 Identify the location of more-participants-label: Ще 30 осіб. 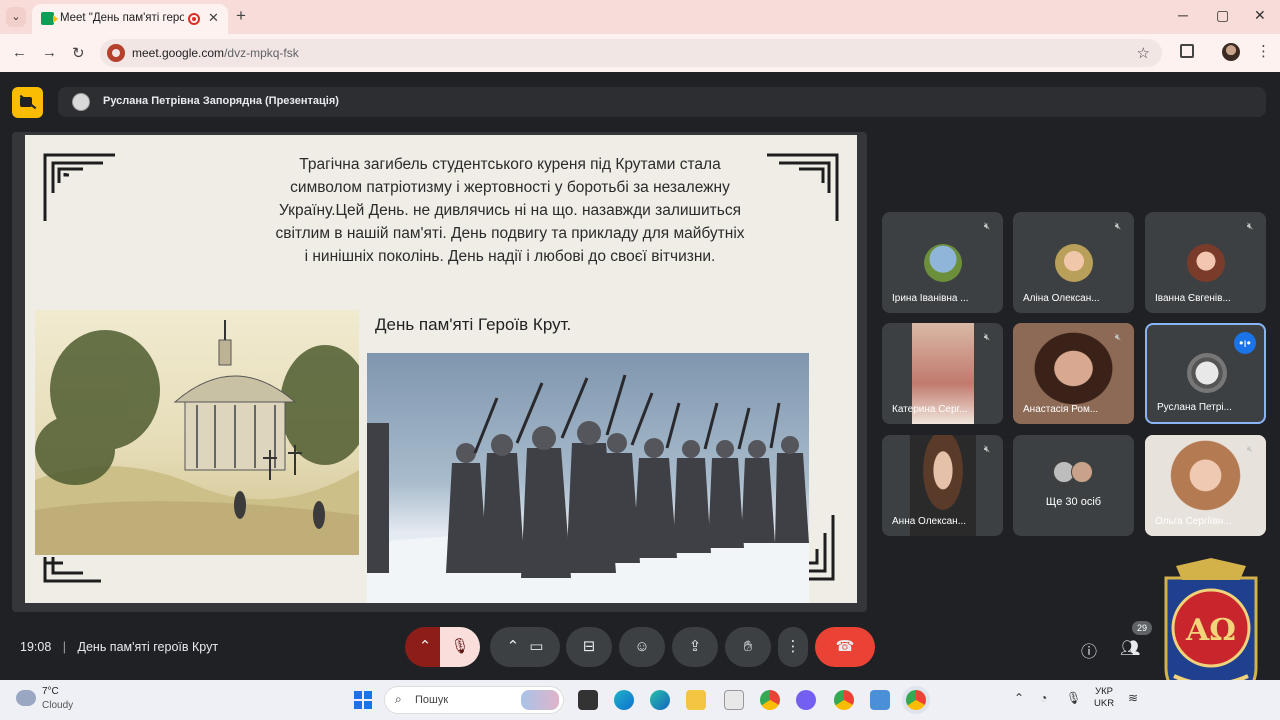
(1073, 502).